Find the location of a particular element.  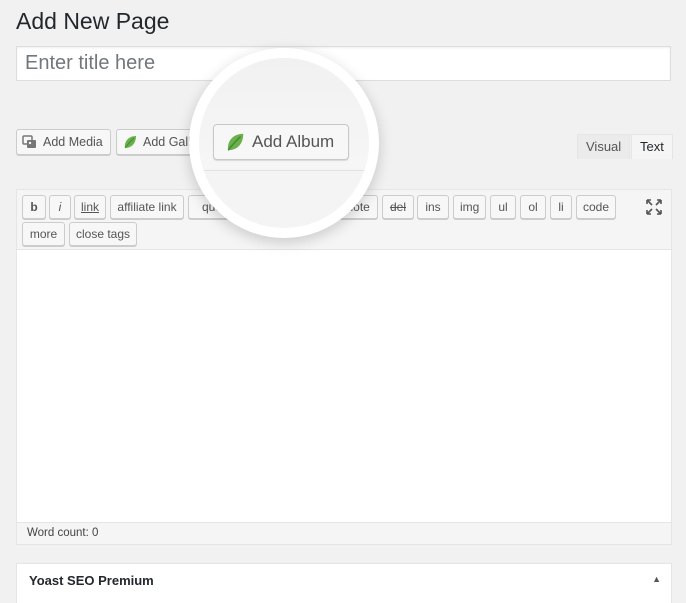

qt-ol-button: ol is located at coordinates (533, 207).